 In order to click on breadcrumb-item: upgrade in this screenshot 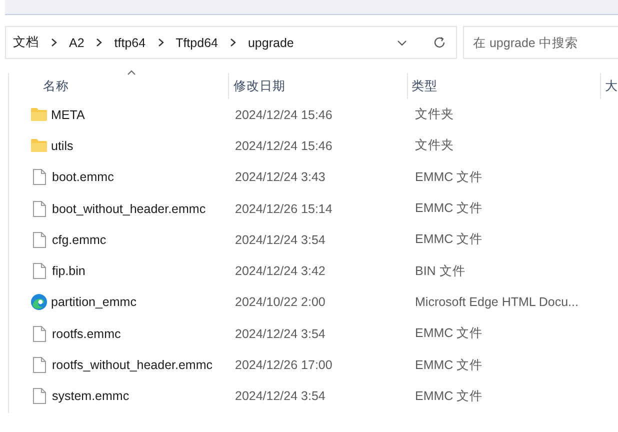, I will do `click(271, 43)`.